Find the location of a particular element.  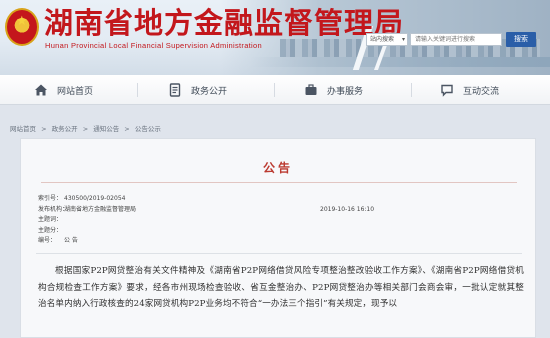

nav-item-interaction: 互动交流 is located at coordinates (469, 90).